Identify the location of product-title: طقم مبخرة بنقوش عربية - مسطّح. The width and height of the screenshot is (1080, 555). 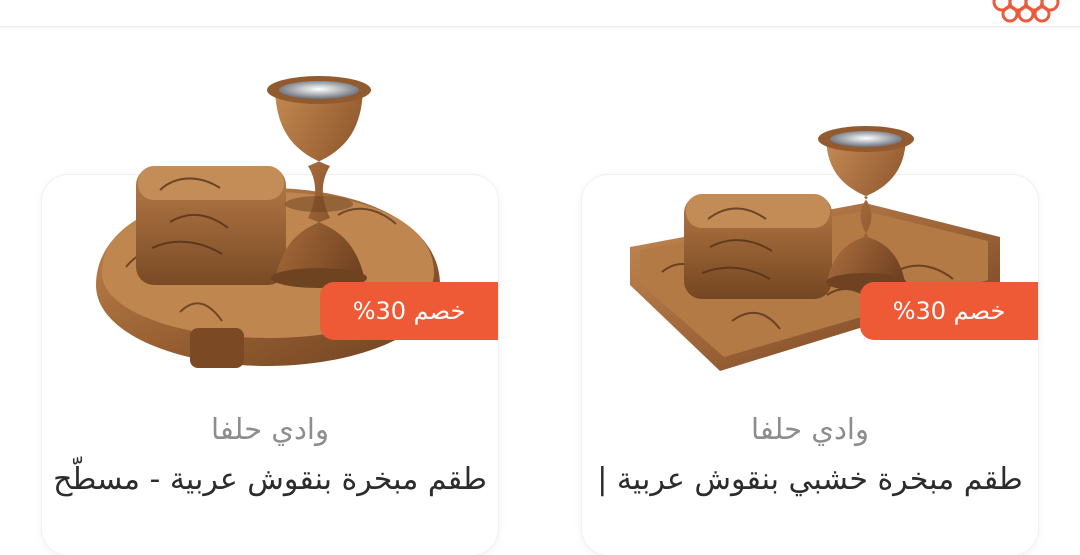
(270, 480).